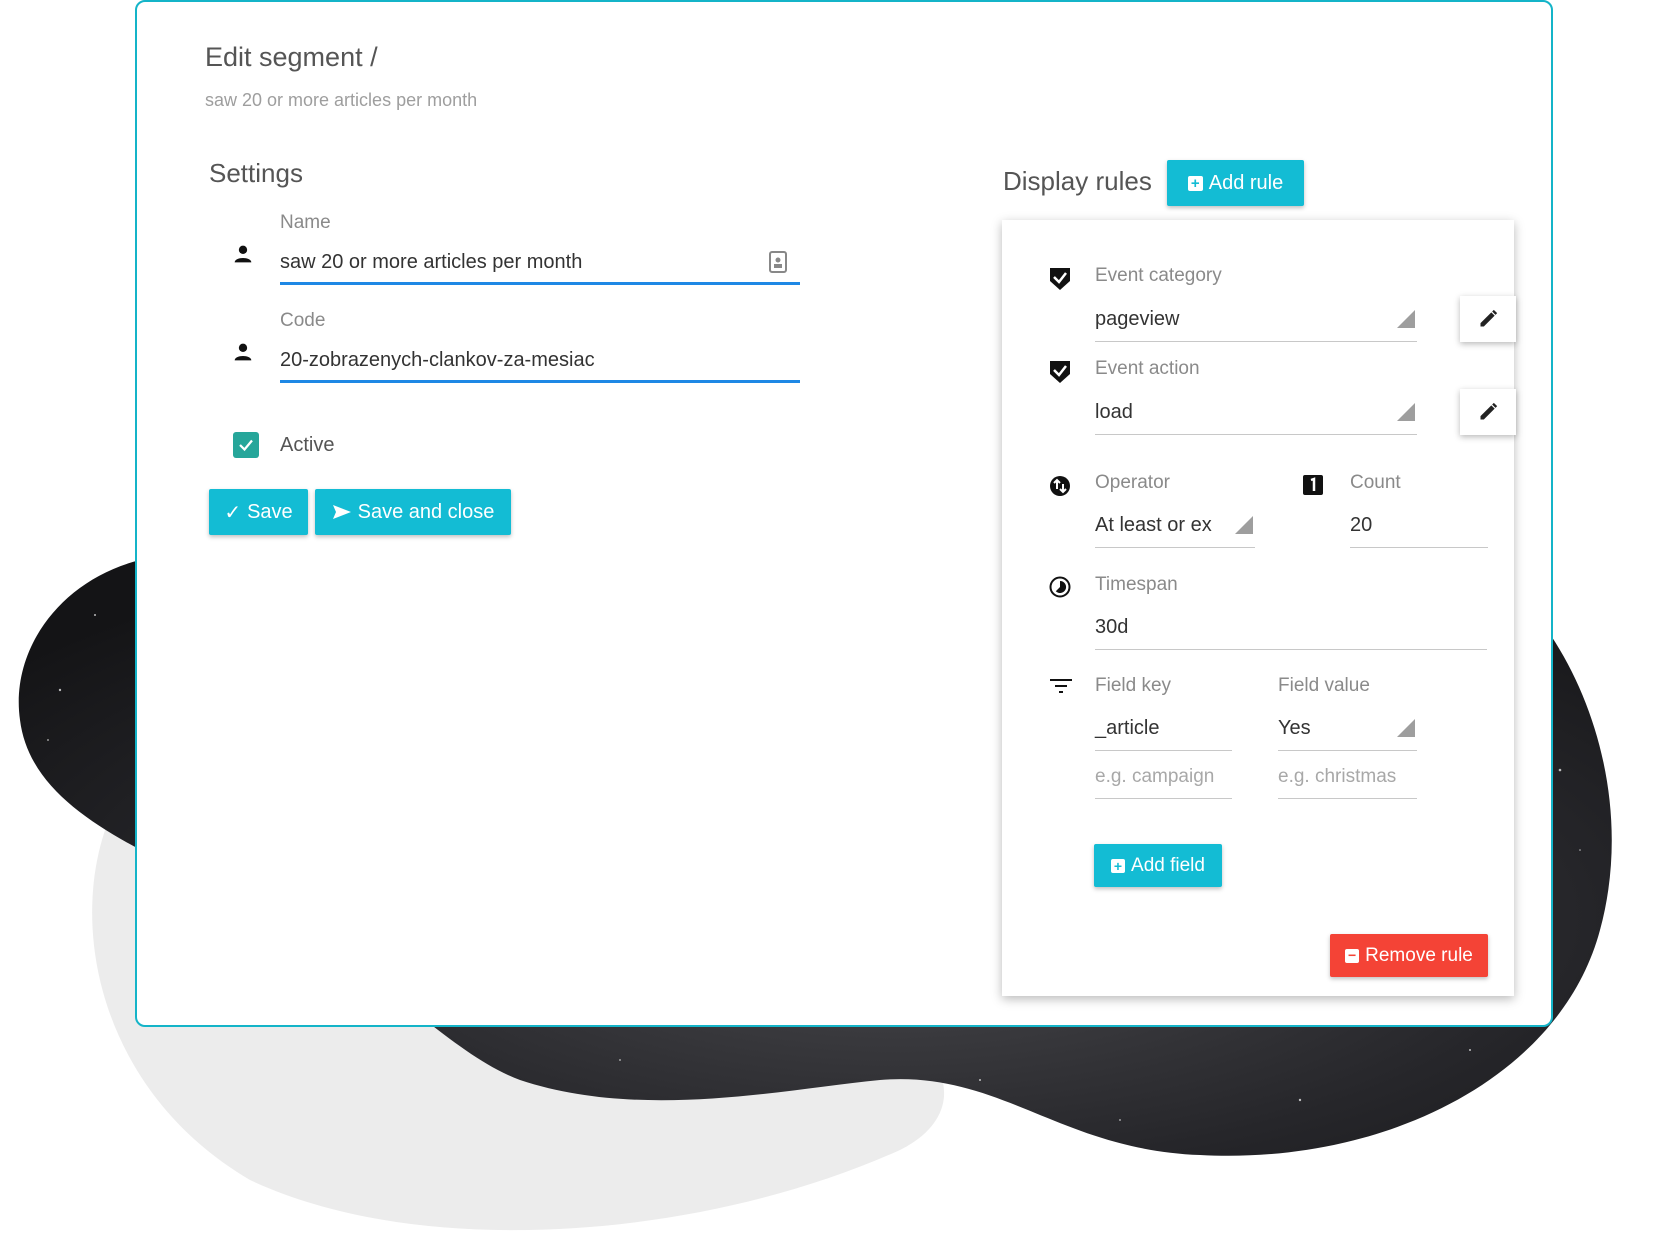  What do you see at coordinates (1136, 584) in the screenshot?
I see `timespan-label: Timespan` at bounding box center [1136, 584].